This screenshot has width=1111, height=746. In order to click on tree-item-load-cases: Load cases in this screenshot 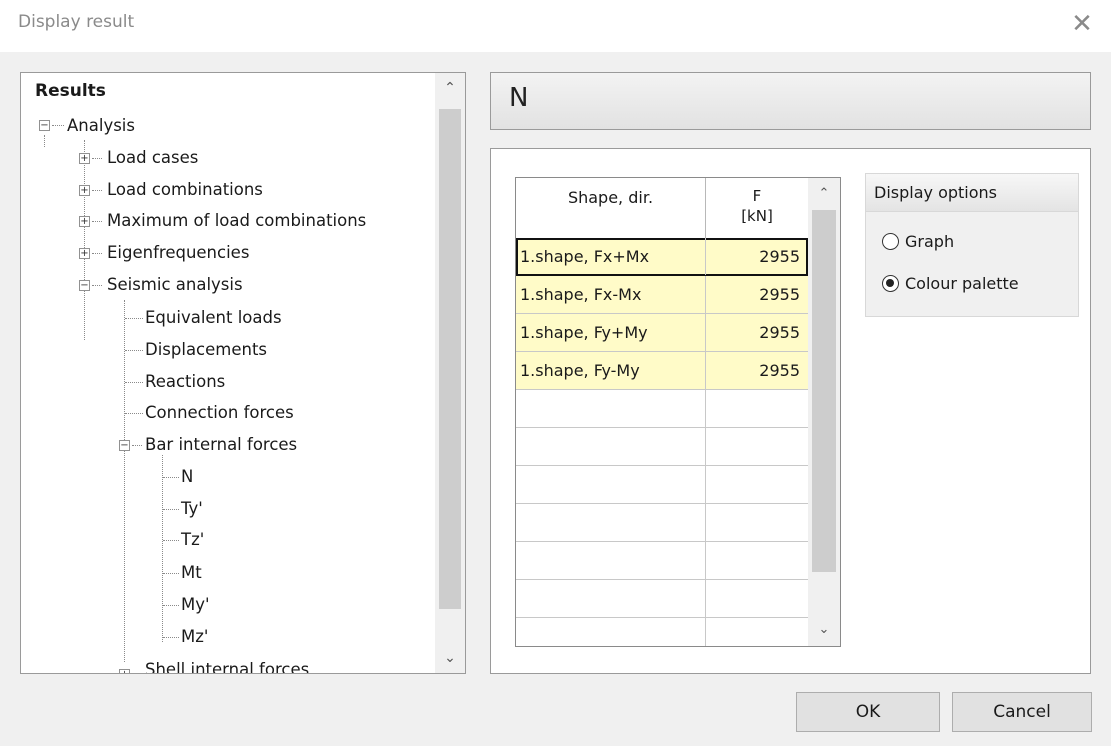, I will do `click(152, 158)`.